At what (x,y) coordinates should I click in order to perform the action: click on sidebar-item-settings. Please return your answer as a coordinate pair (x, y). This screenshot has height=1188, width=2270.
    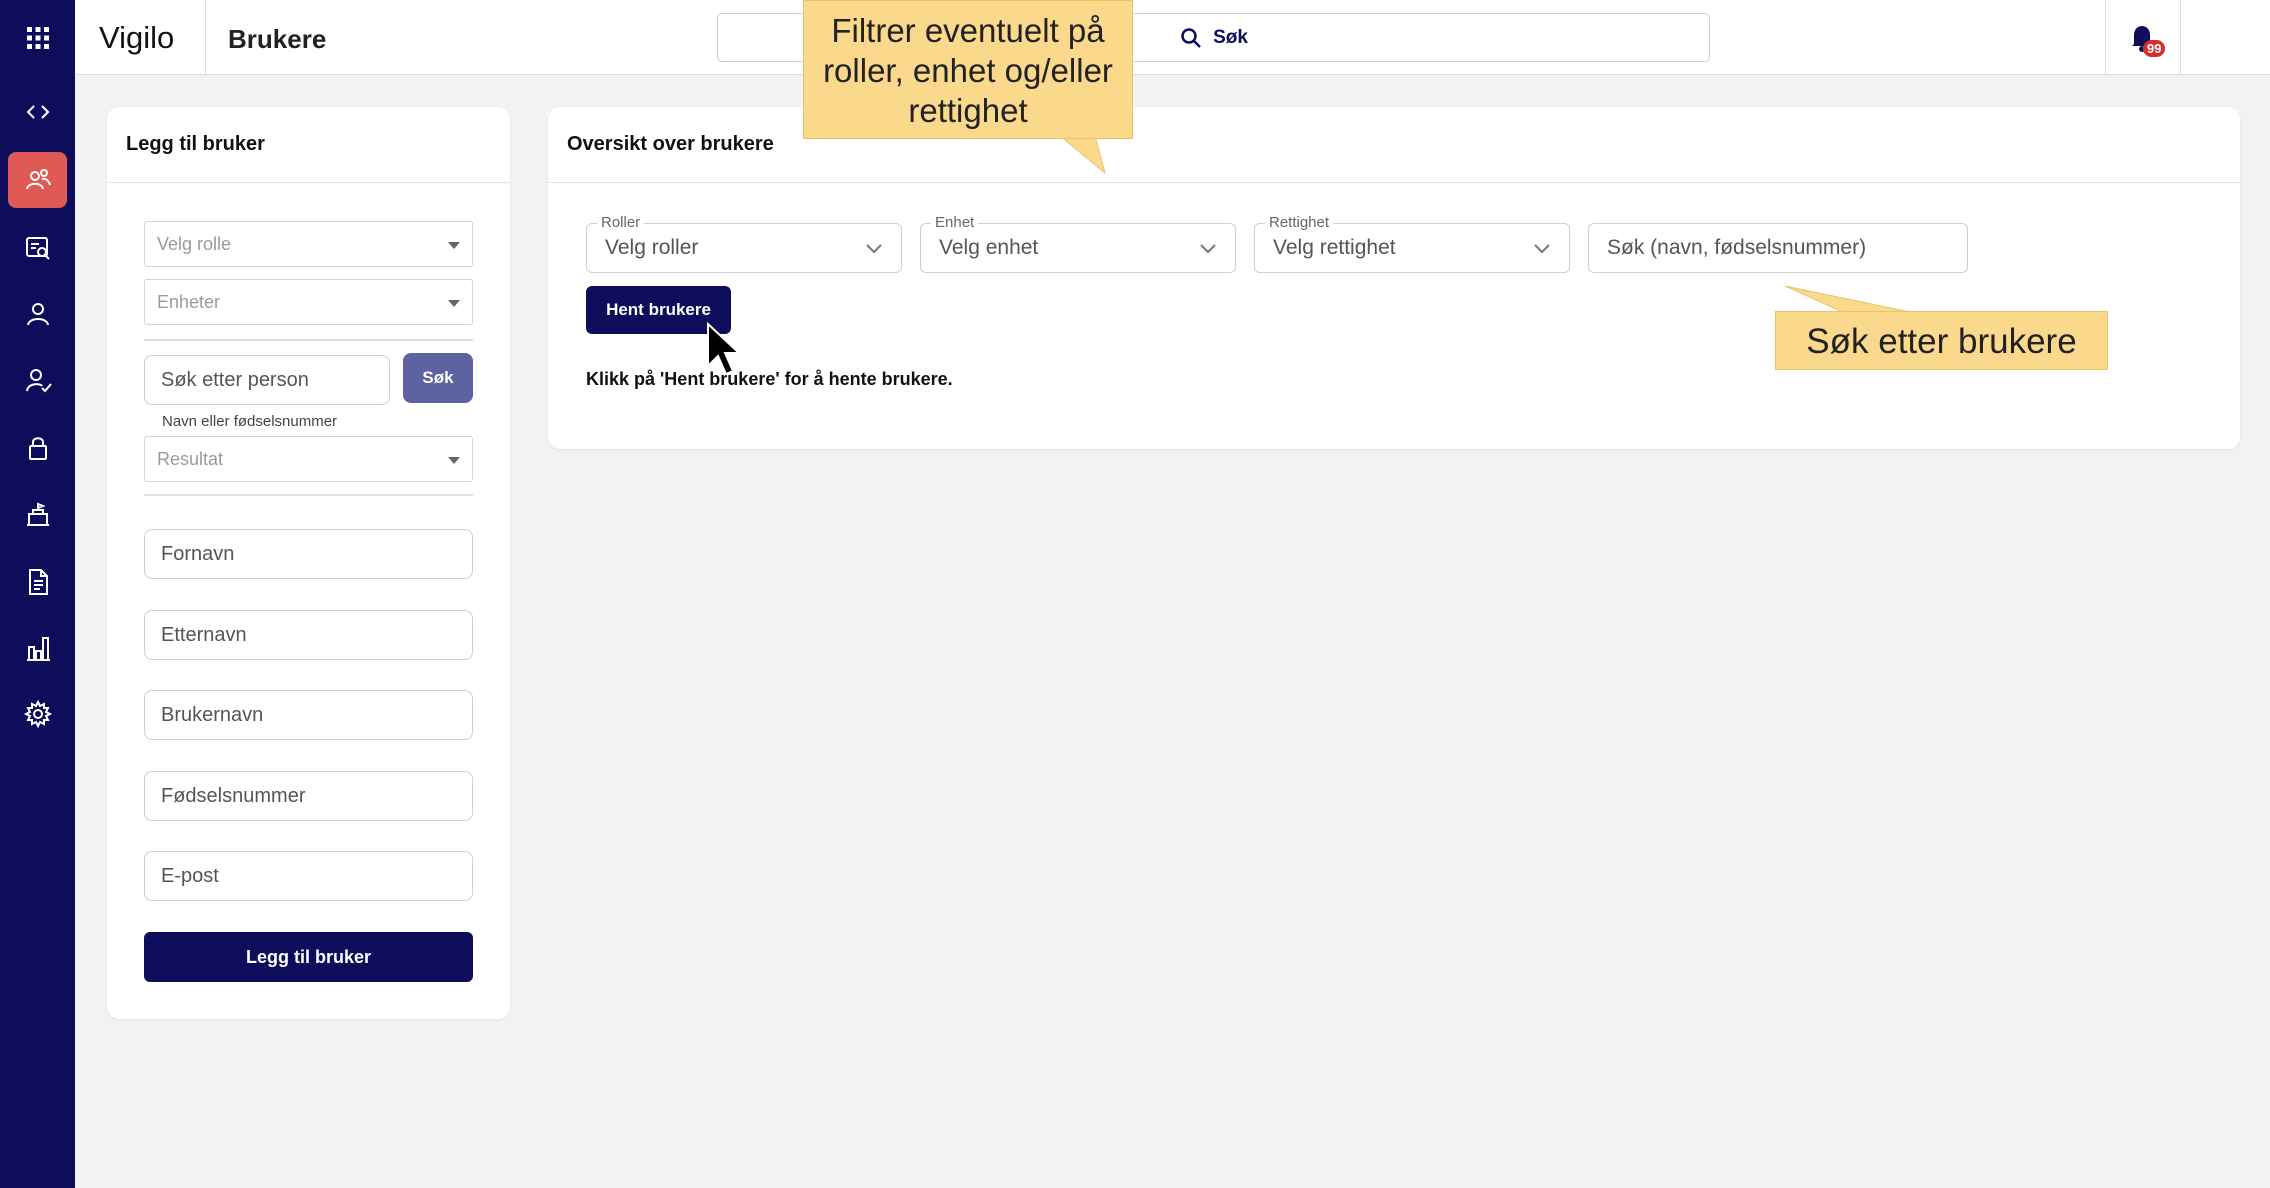
    Looking at the image, I should click on (37, 714).